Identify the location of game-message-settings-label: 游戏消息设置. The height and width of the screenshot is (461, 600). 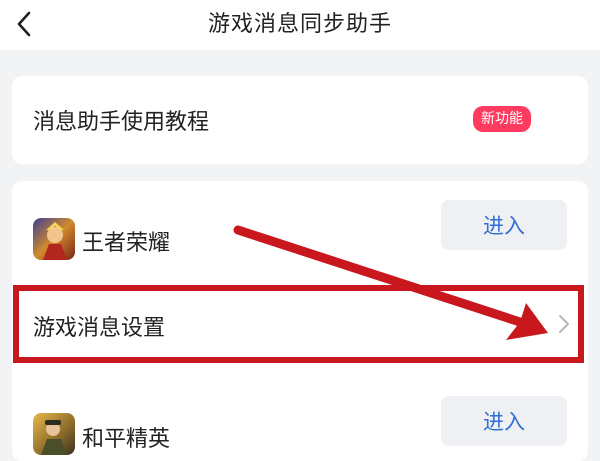
(99, 328).